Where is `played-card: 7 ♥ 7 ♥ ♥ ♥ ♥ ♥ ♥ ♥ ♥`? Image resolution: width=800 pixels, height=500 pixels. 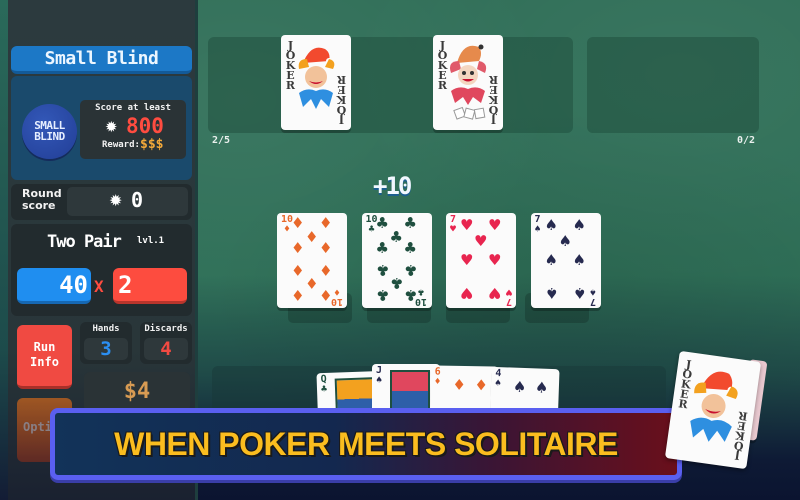 played-card: 7 ♥ 7 ♥ ♥ ♥ ♥ ♥ ♥ ♥ ♥ is located at coordinates (481, 260).